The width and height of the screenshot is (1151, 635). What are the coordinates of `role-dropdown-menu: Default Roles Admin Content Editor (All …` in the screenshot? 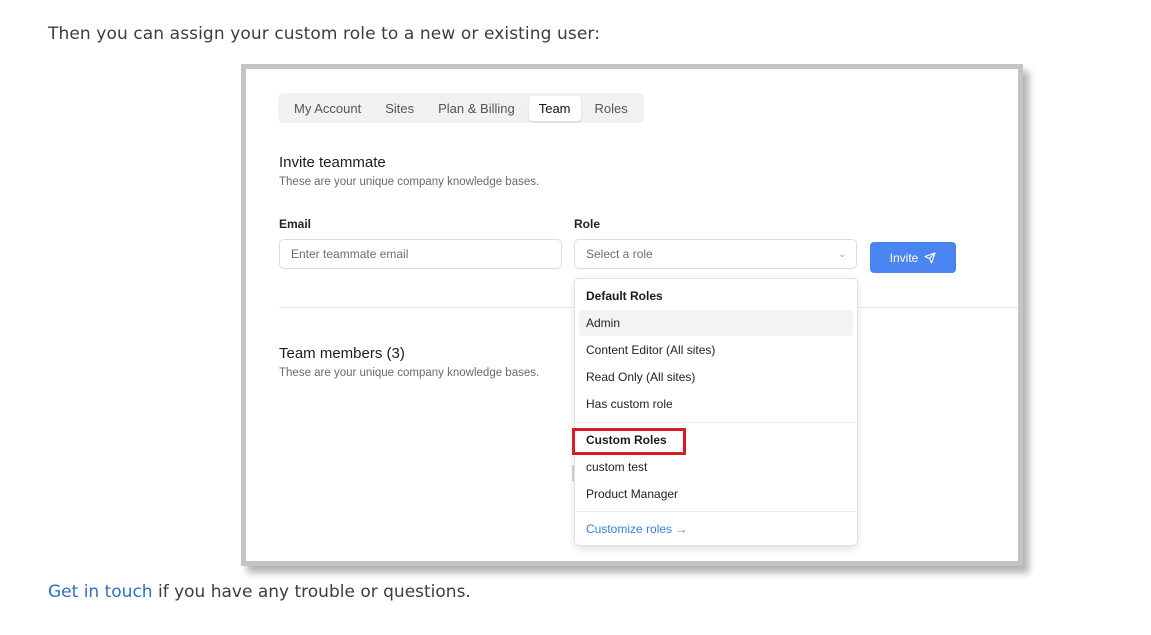 It's located at (715, 412).